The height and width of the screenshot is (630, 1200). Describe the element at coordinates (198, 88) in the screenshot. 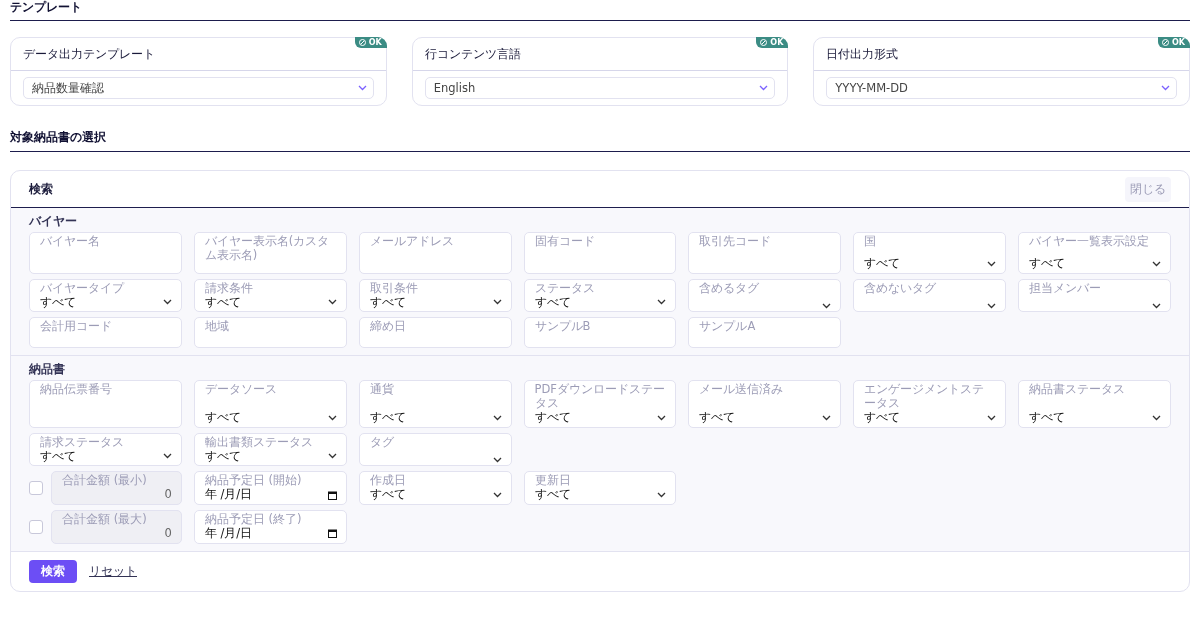

I see `select-field: 納品数量確認` at that location.